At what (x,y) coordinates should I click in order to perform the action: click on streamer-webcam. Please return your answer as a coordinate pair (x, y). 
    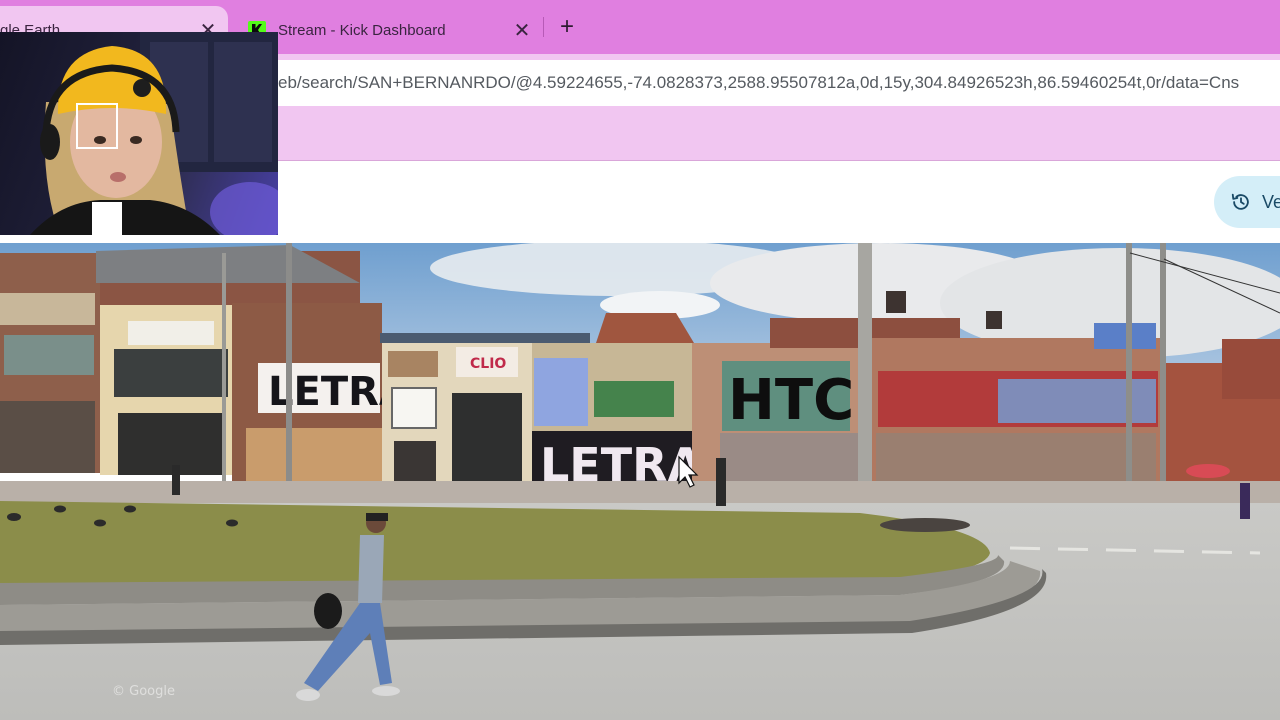
    Looking at the image, I should click on (139, 133).